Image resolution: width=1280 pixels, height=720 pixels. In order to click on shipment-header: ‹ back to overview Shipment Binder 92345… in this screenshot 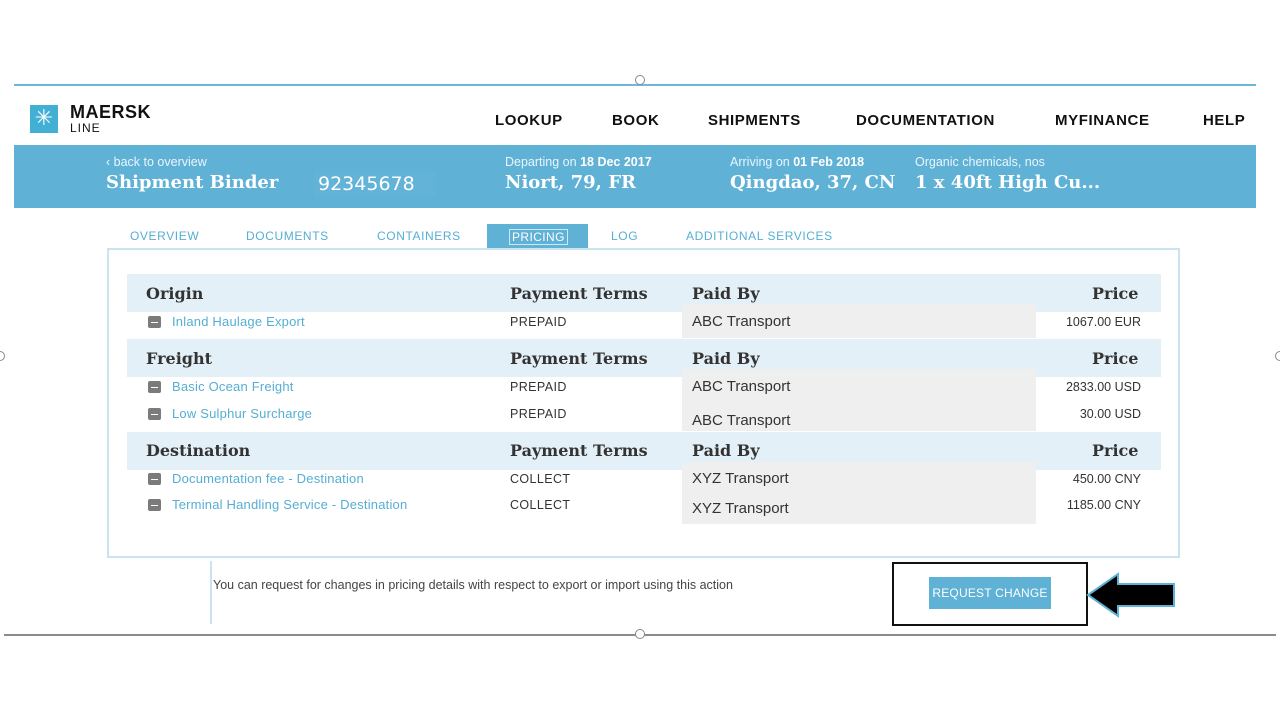, I will do `click(635, 176)`.